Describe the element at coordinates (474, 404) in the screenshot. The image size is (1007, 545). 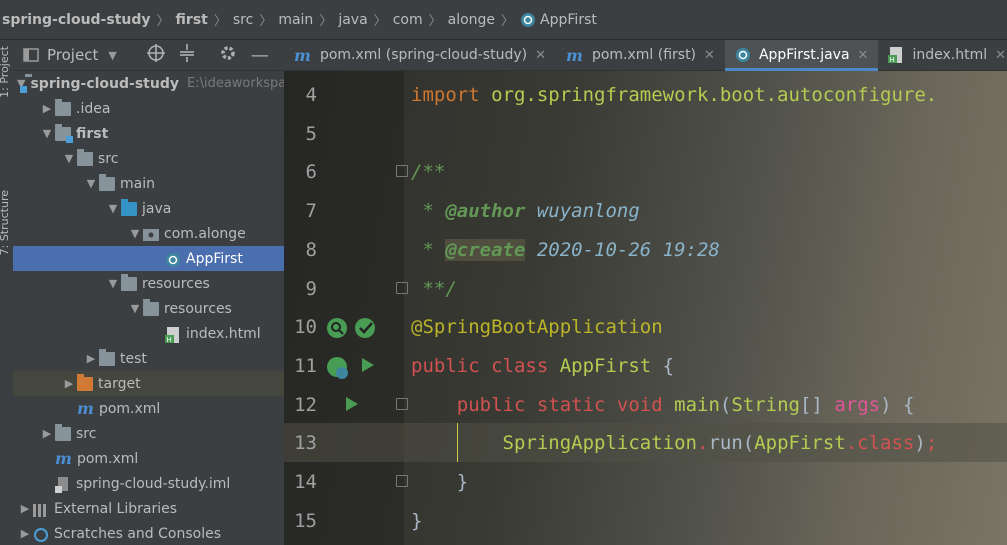
I see `code-token: public` at that location.